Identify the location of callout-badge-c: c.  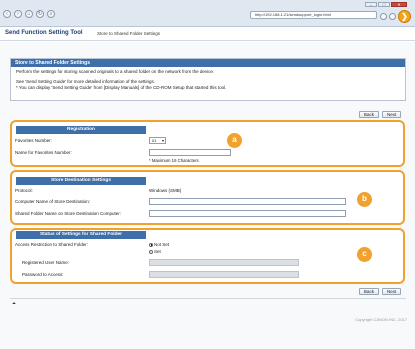
(364, 254).